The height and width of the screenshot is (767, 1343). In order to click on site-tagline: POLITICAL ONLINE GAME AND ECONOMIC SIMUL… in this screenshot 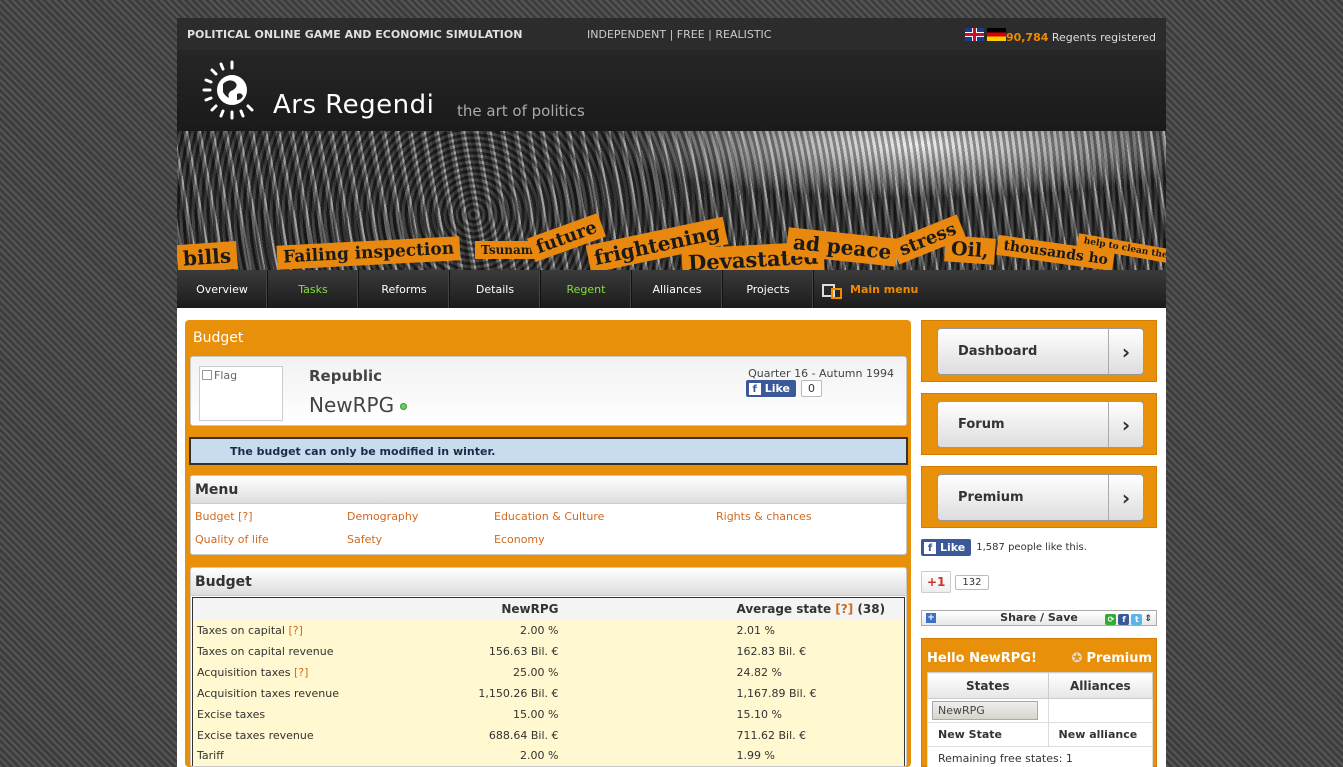, I will do `click(355, 34)`.